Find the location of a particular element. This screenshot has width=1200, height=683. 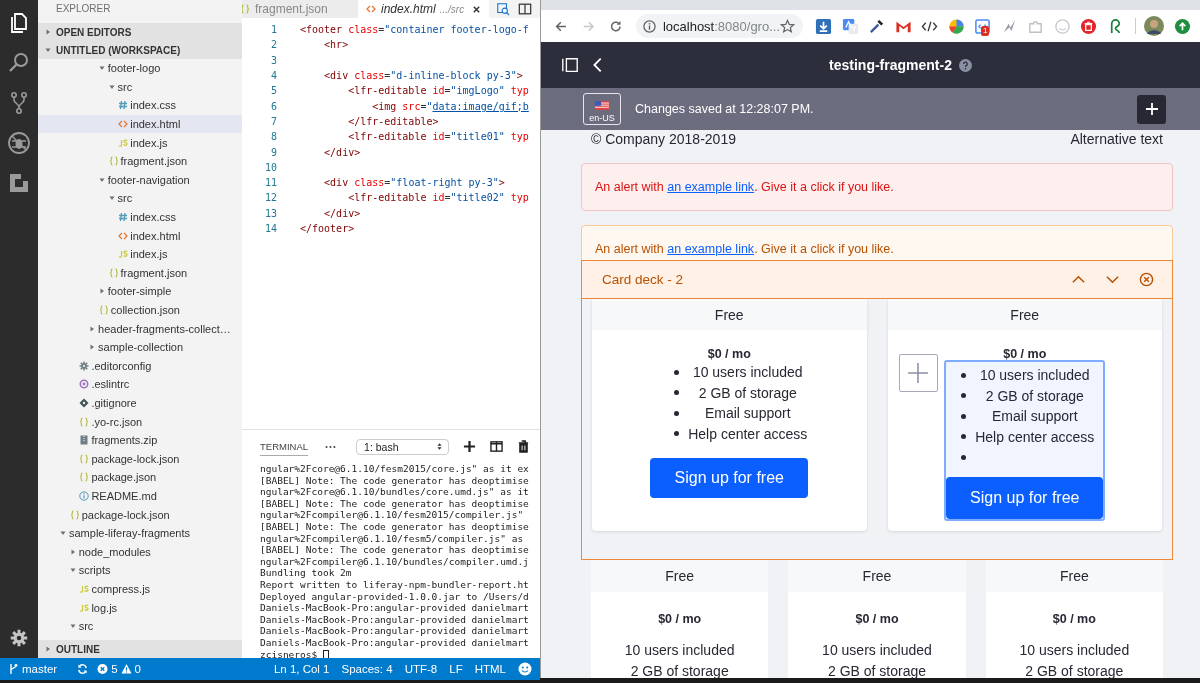

eyedropper-icon is located at coordinates (876, 26).